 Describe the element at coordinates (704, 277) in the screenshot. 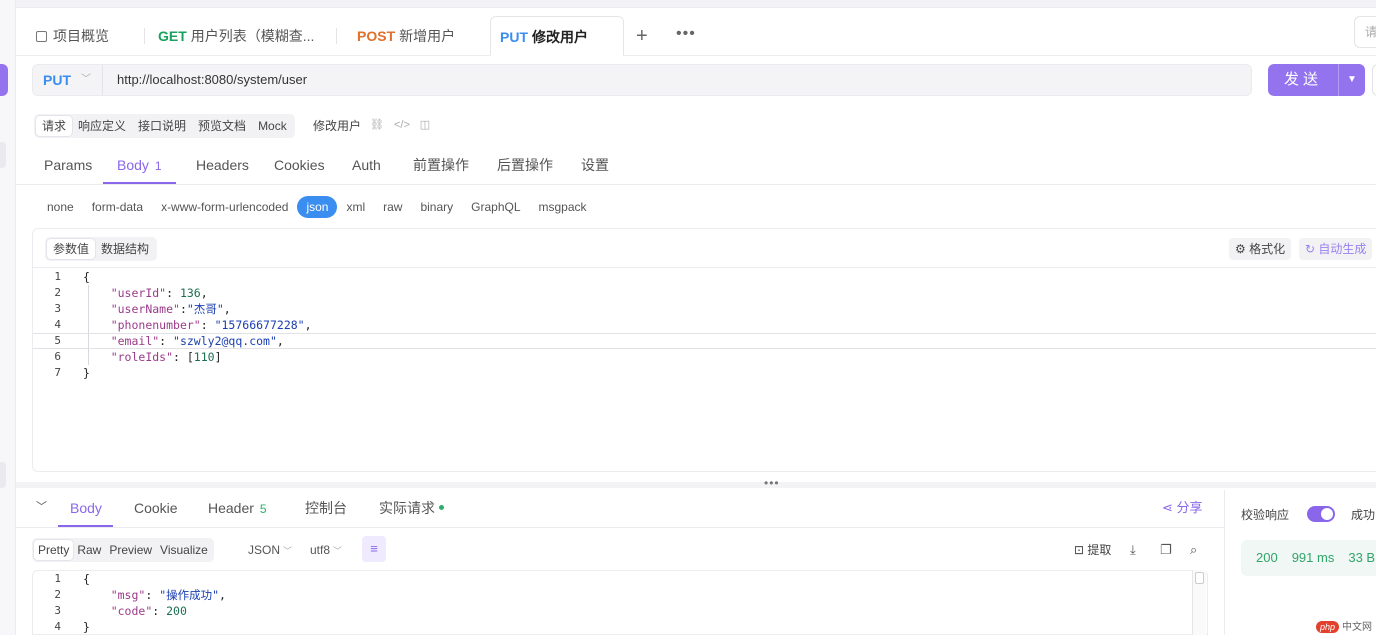

I see `code-line: 1{` at that location.